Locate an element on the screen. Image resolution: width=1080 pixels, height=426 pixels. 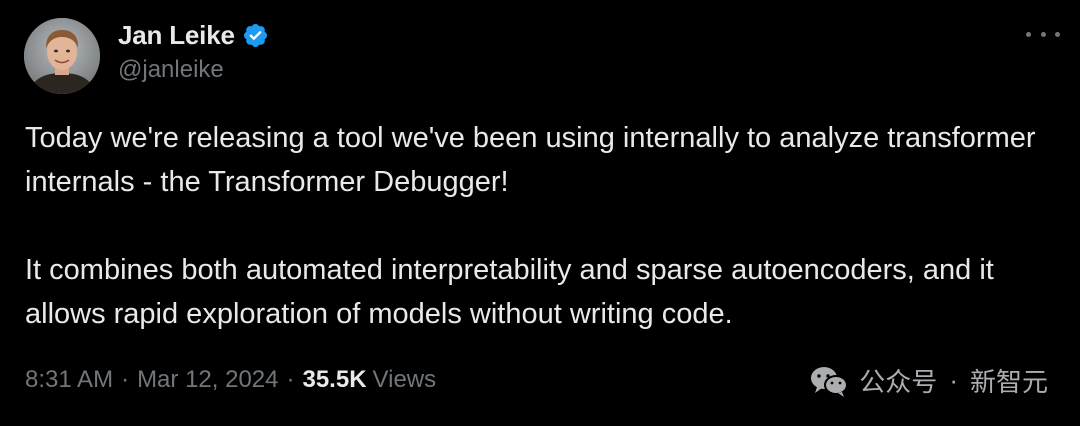
tweet-meta: 8:31 AM · Mar 12, 2024 · 35.5K Views is located at coordinates (230, 380).